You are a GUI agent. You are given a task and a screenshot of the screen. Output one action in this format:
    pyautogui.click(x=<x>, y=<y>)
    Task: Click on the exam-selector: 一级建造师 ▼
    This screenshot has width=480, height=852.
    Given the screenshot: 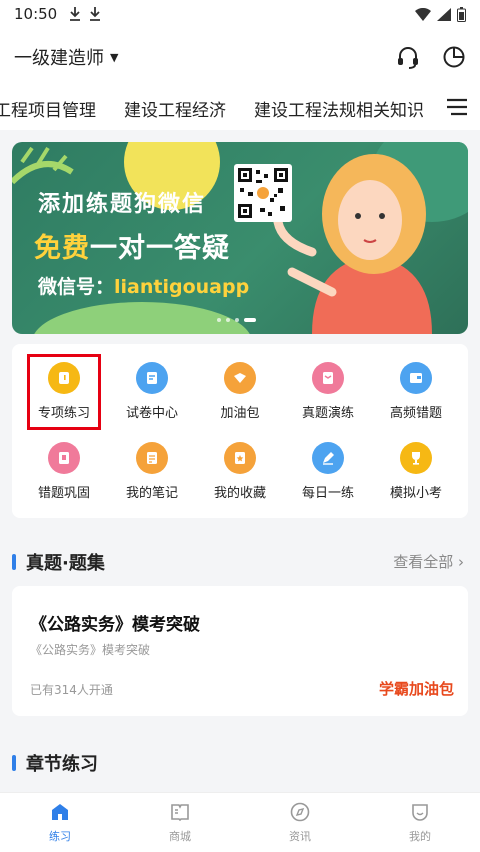 What is the action you would take?
    pyautogui.click(x=66, y=57)
    